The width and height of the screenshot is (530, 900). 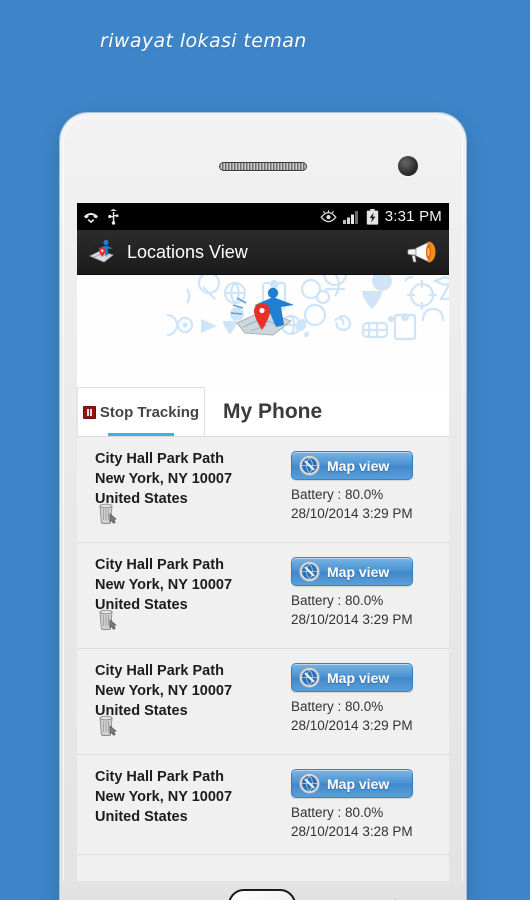 What do you see at coordinates (263, 166) in the screenshot?
I see `earpiece-speaker-grille` at bounding box center [263, 166].